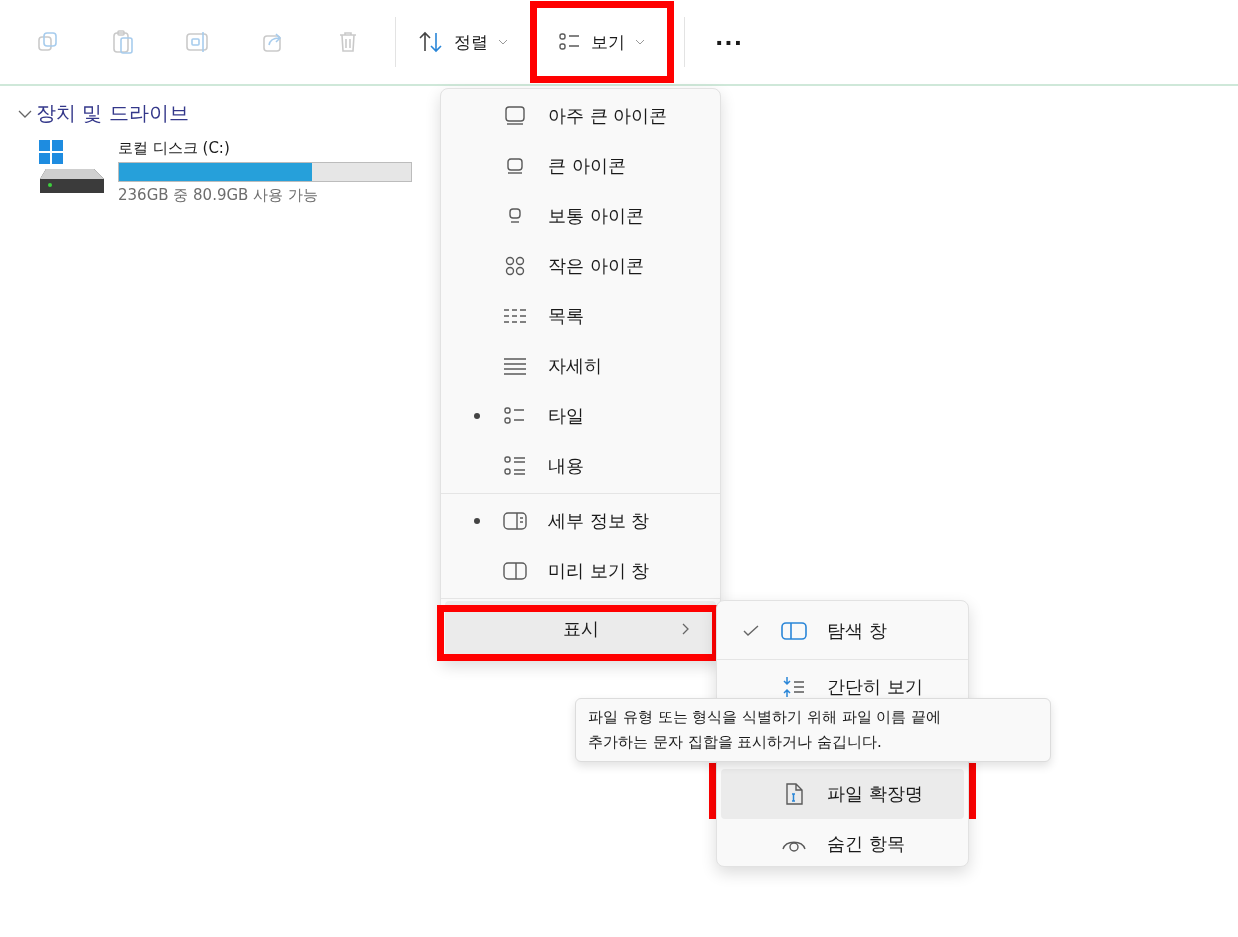 The height and width of the screenshot is (937, 1238). What do you see at coordinates (580, 216) in the screenshot?
I see `menu-item: 보통 아이콘` at bounding box center [580, 216].